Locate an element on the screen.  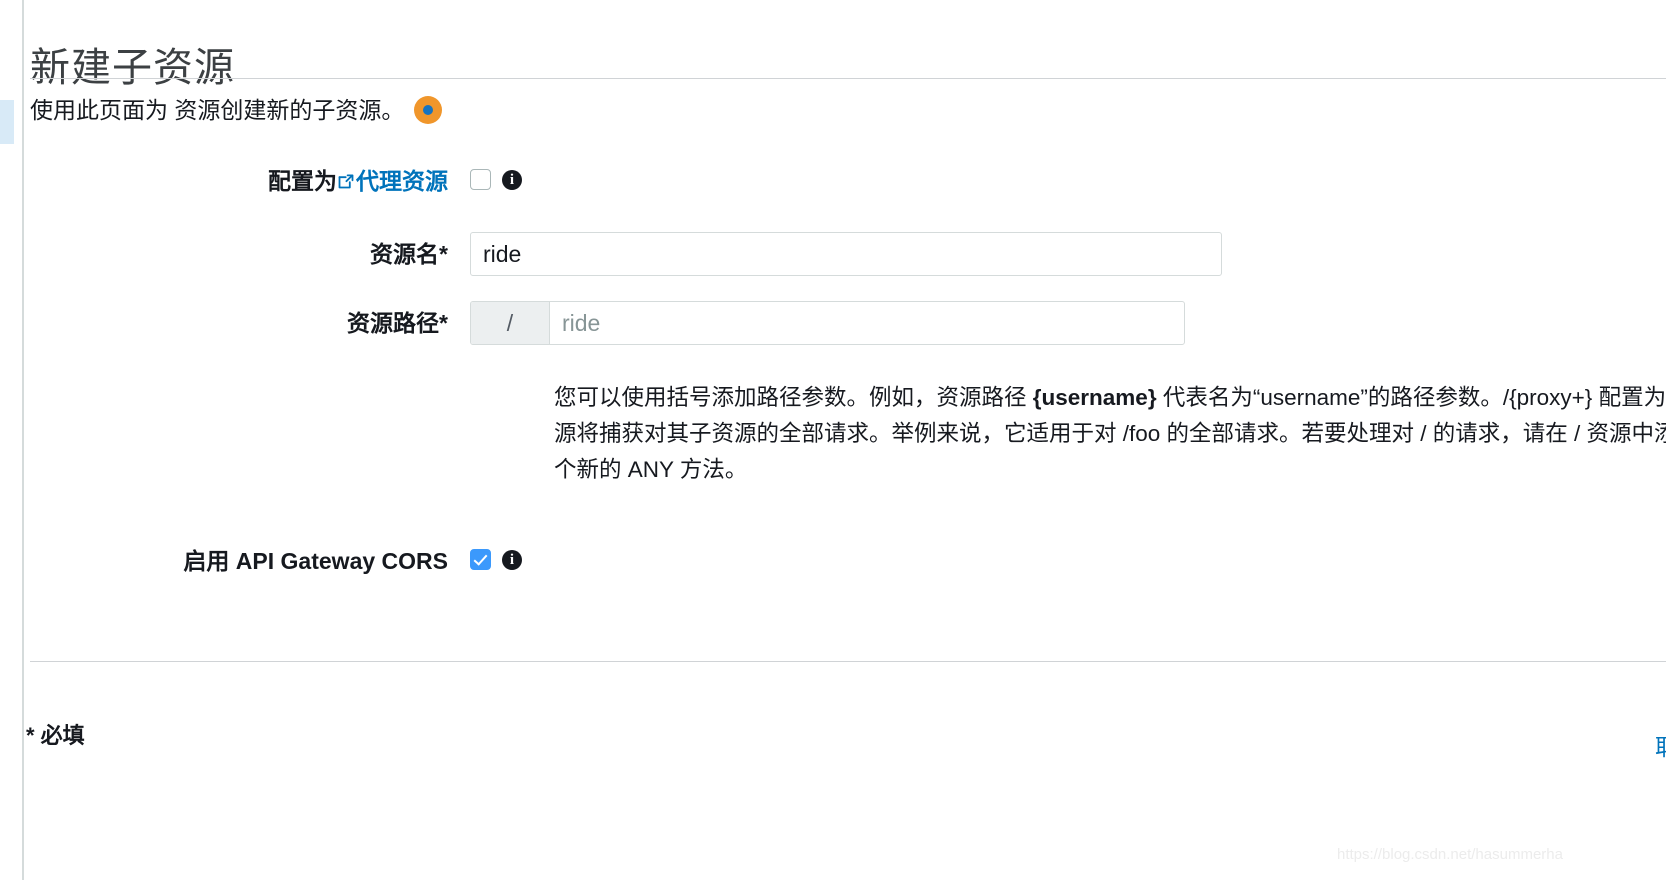
proxy-resource-label: 配置为 代理资源 is located at coordinates (235, 182).